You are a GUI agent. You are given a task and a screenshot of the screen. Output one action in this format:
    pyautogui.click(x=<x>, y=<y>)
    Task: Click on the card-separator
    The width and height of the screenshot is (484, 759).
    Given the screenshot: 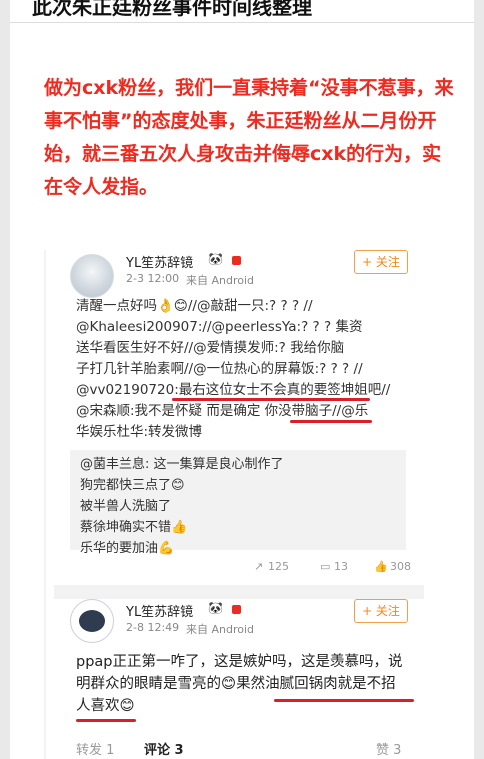 What is the action you would take?
    pyautogui.click(x=239, y=592)
    